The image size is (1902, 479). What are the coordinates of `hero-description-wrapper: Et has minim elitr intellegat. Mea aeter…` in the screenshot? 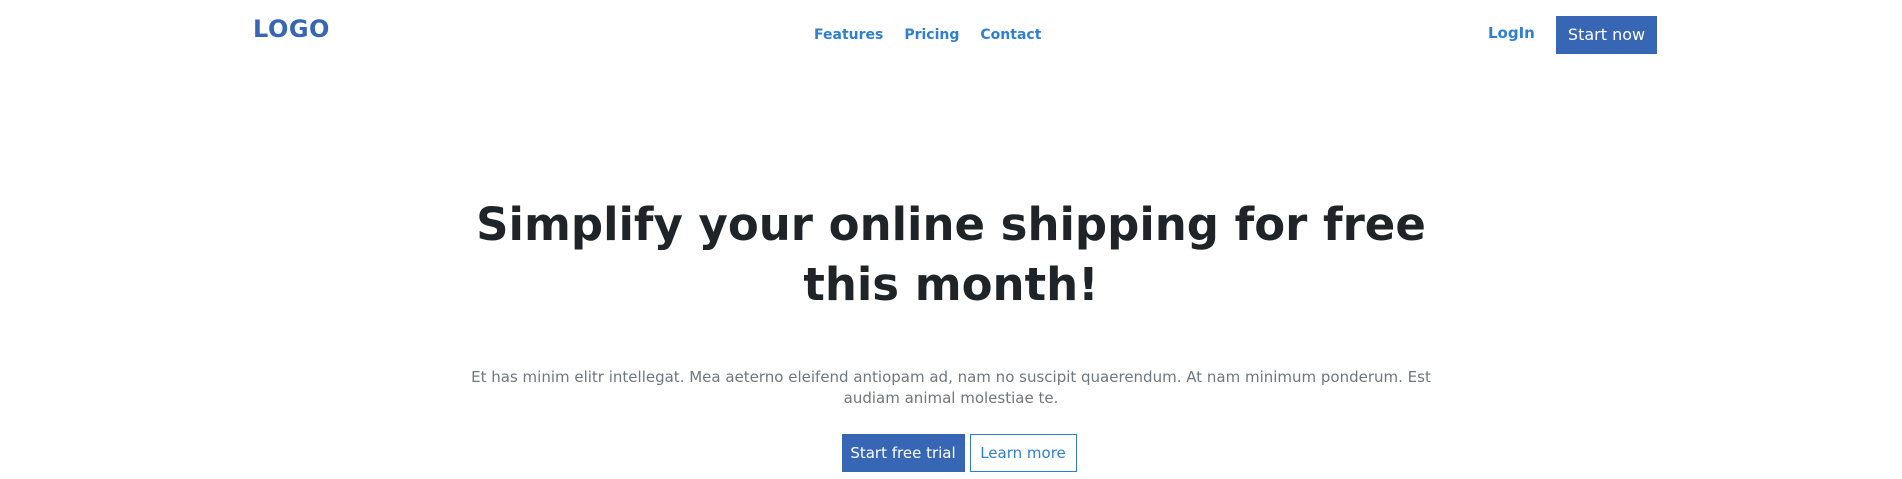 It's located at (951, 388).